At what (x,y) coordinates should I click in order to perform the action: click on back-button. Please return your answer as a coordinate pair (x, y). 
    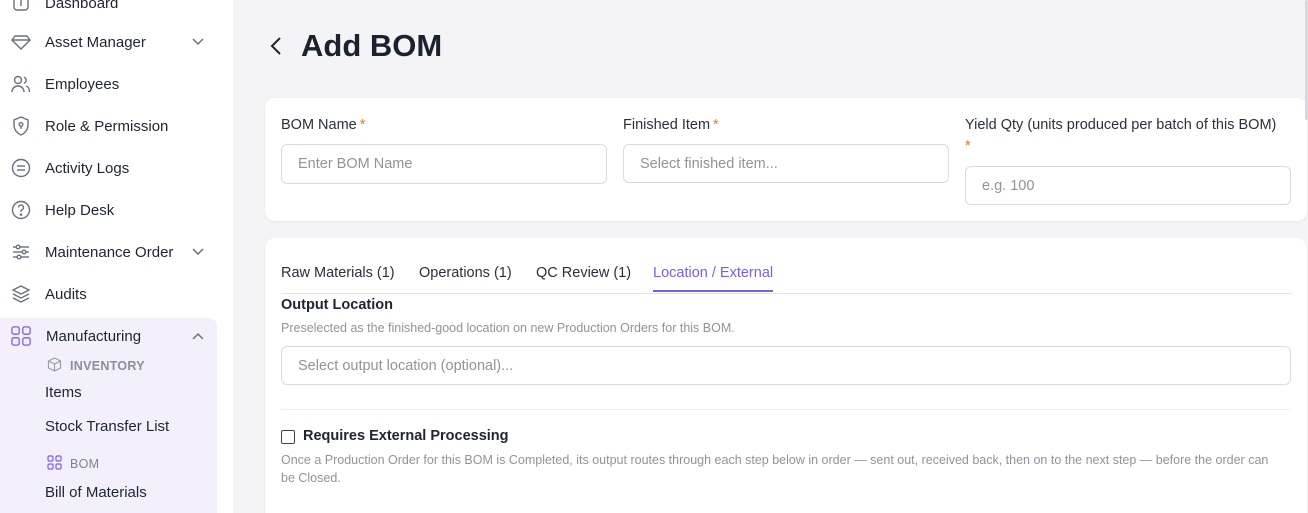
    Looking at the image, I should click on (276, 46).